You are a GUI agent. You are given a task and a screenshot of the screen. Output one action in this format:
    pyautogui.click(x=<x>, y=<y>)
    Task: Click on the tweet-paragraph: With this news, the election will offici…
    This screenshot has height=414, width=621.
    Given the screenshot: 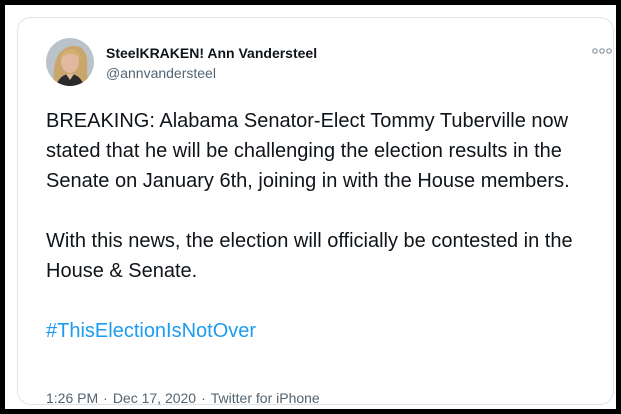 What is the action you would take?
    pyautogui.click(x=309, y=256)
    